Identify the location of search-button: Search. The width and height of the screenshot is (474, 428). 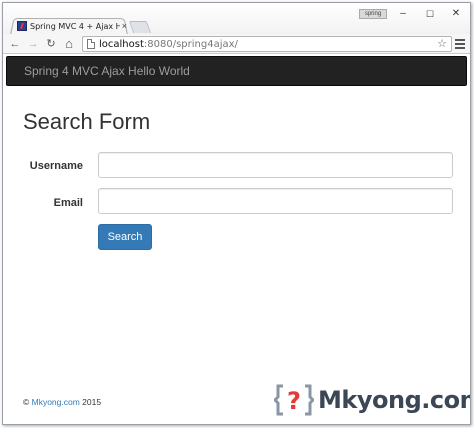
(125, 237).